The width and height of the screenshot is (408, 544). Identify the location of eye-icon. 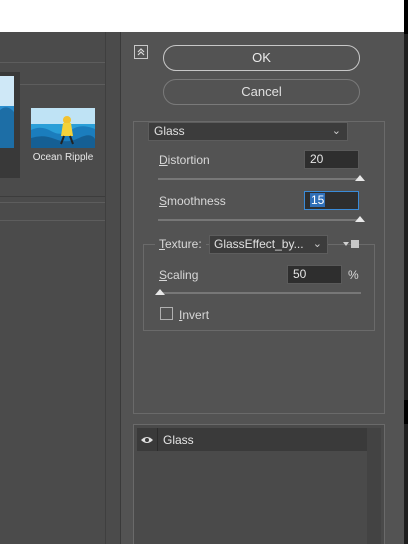
(147, 440).